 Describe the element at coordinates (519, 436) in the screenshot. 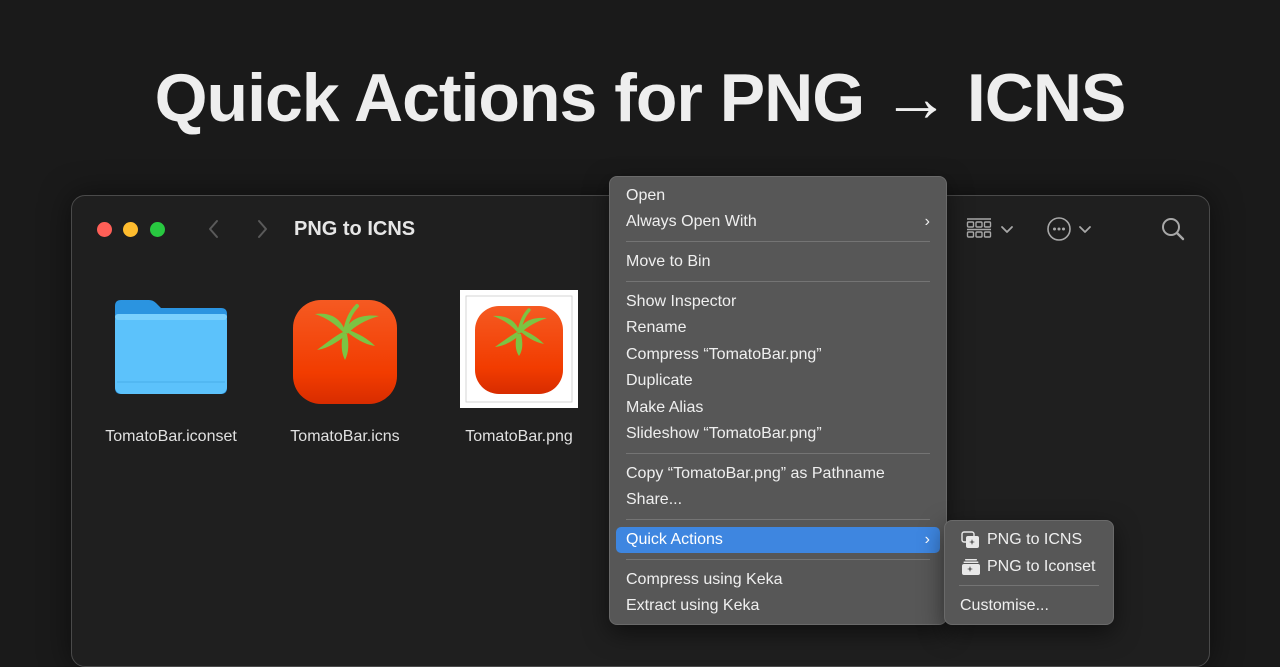

I see `file-name: TomatoBar.png` at that location.